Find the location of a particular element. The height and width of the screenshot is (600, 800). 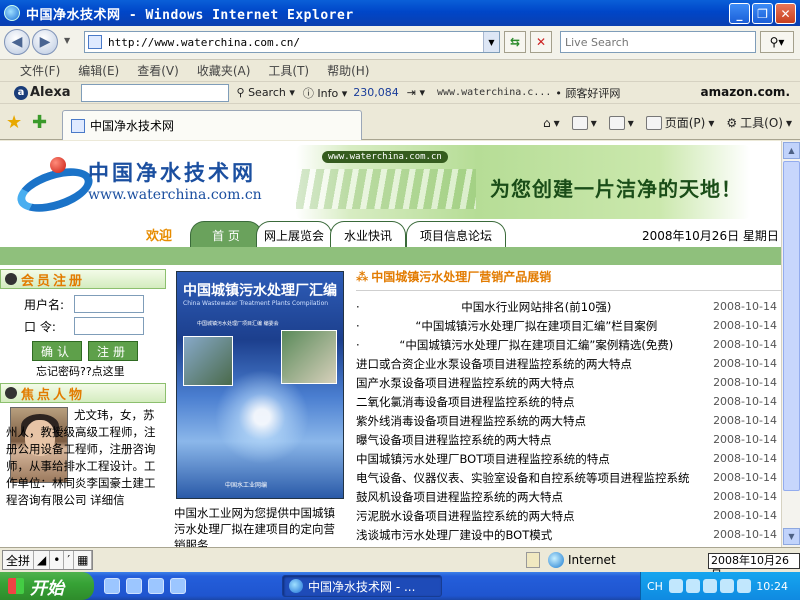

news-item: 进口或合资企业水泵设备项目进程监控系统的两大特点 2008-10-14 is located at coordinates (568, 363).